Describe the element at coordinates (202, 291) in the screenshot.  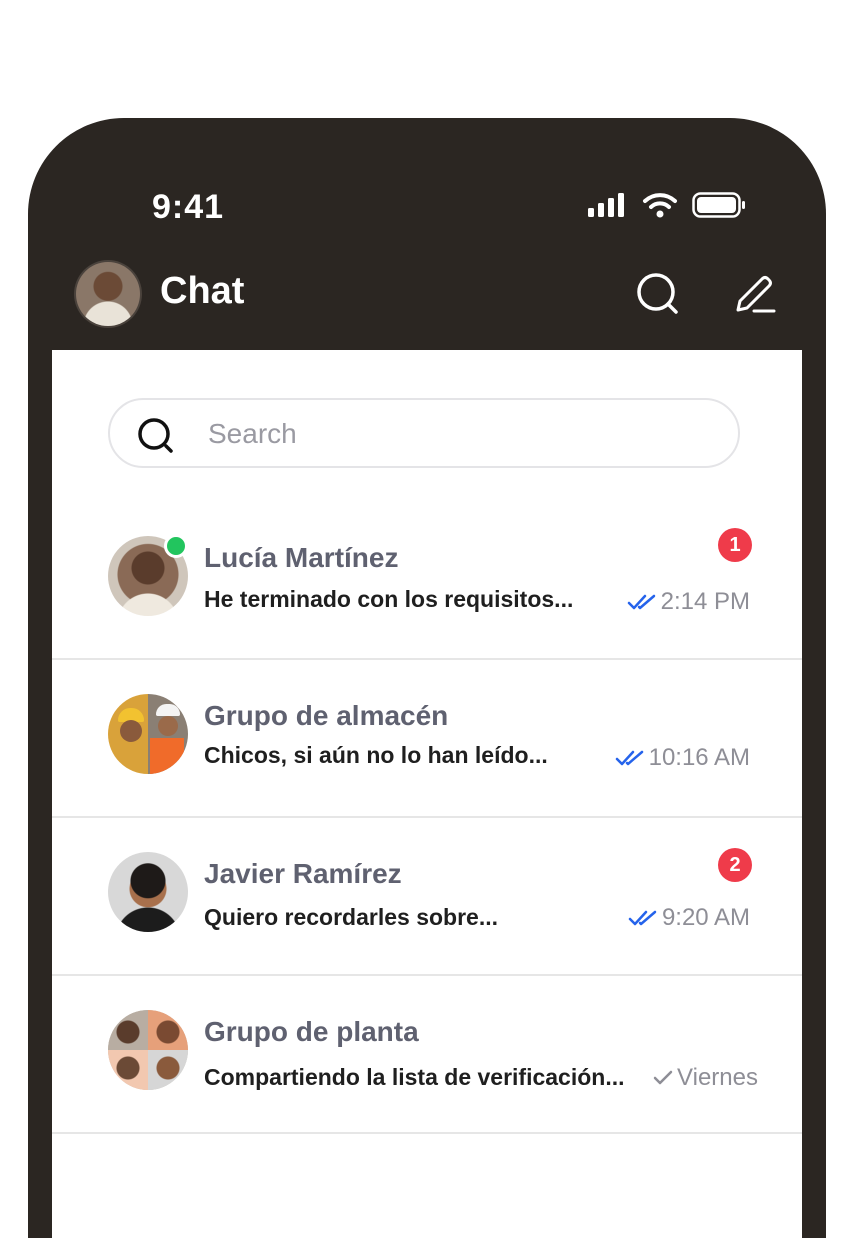
I see `page-title: Chat` at that location.